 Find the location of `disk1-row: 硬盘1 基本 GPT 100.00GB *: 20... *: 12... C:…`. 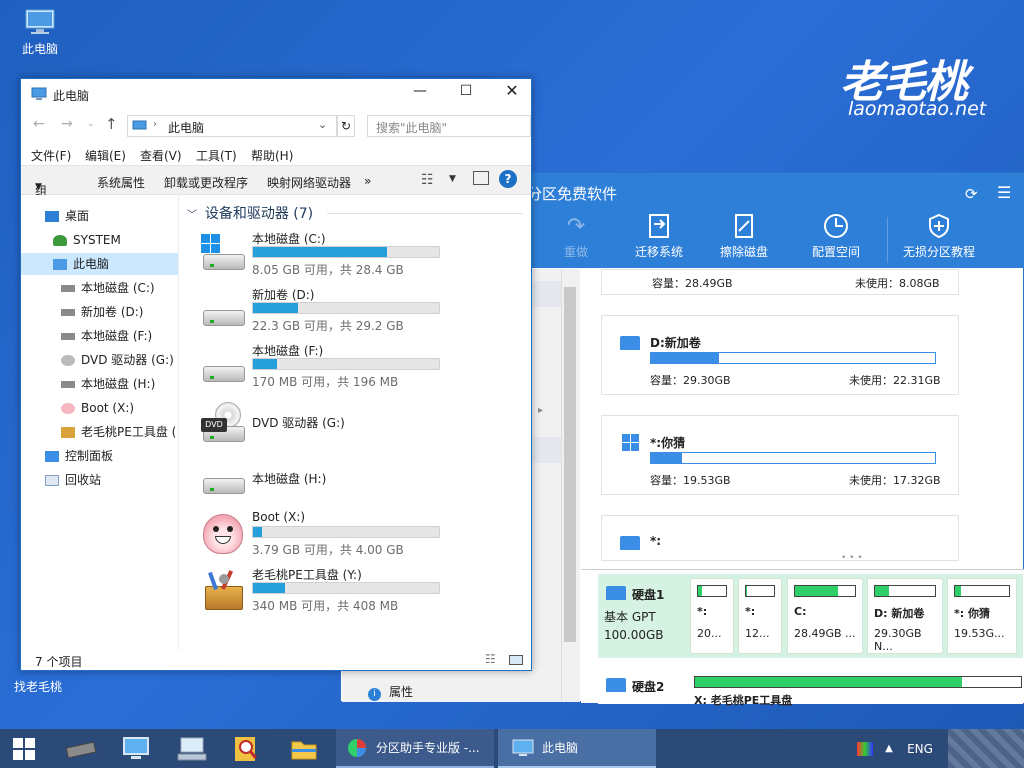

disk1-row: 硬盘1 基本 GPT 100.00GB *: 20... *: 12... C:… is located at coordinates (810, 616).